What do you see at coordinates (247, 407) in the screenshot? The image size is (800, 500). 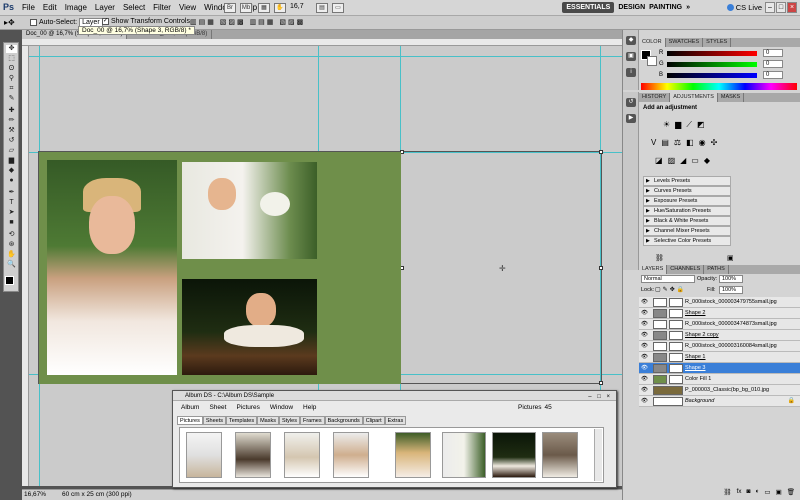 I see `album-menu-pictures: Pictures` at bounding box center [247, 407].